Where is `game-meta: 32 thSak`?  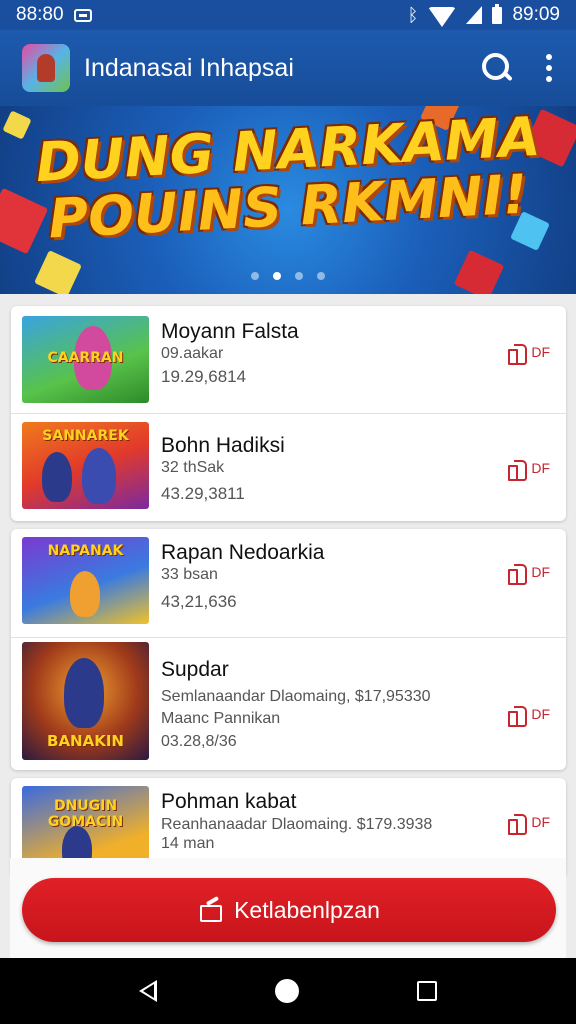 game-meta: 32 thSak is located at coordinates (193, 467).